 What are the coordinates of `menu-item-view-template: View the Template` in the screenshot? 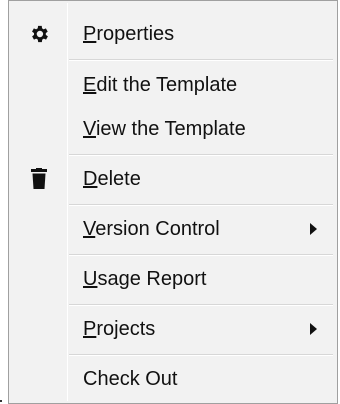 It's located at (173, 129).